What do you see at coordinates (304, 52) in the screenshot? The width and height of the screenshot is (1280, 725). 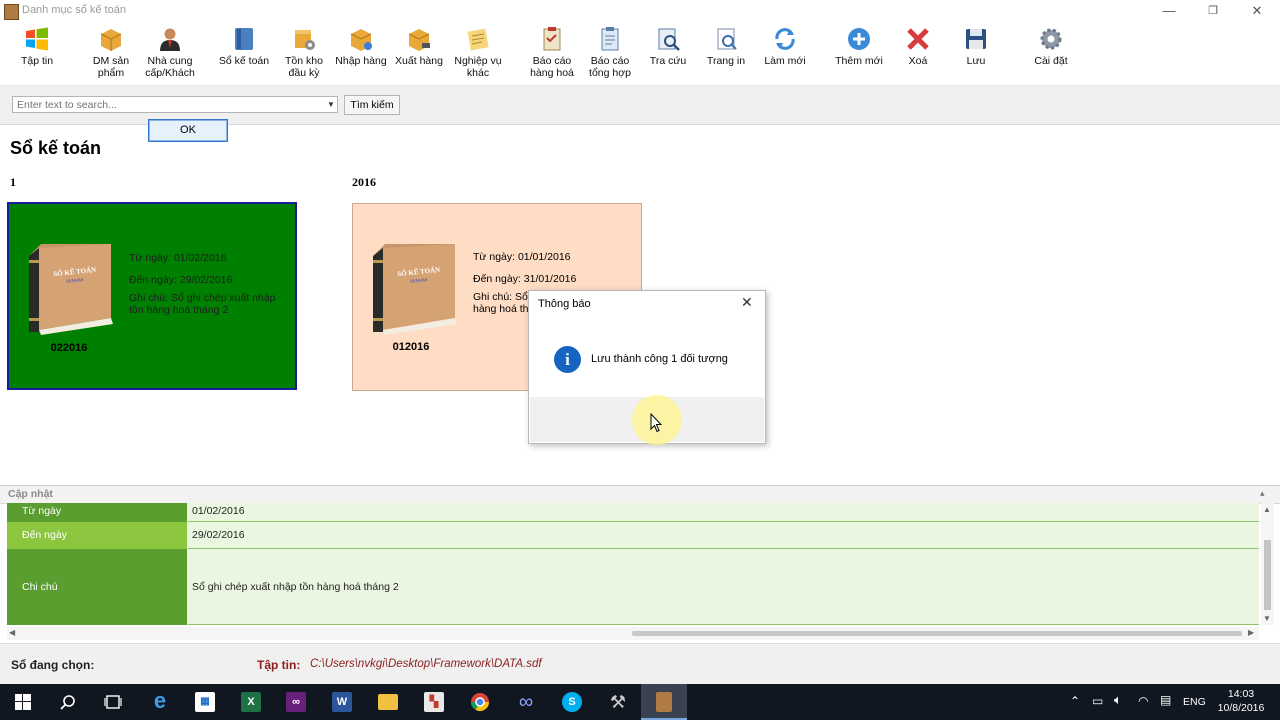 I see `ribbon-ton-kho: Tồn kho đầu kỳ` at bounding box center [304, 52].